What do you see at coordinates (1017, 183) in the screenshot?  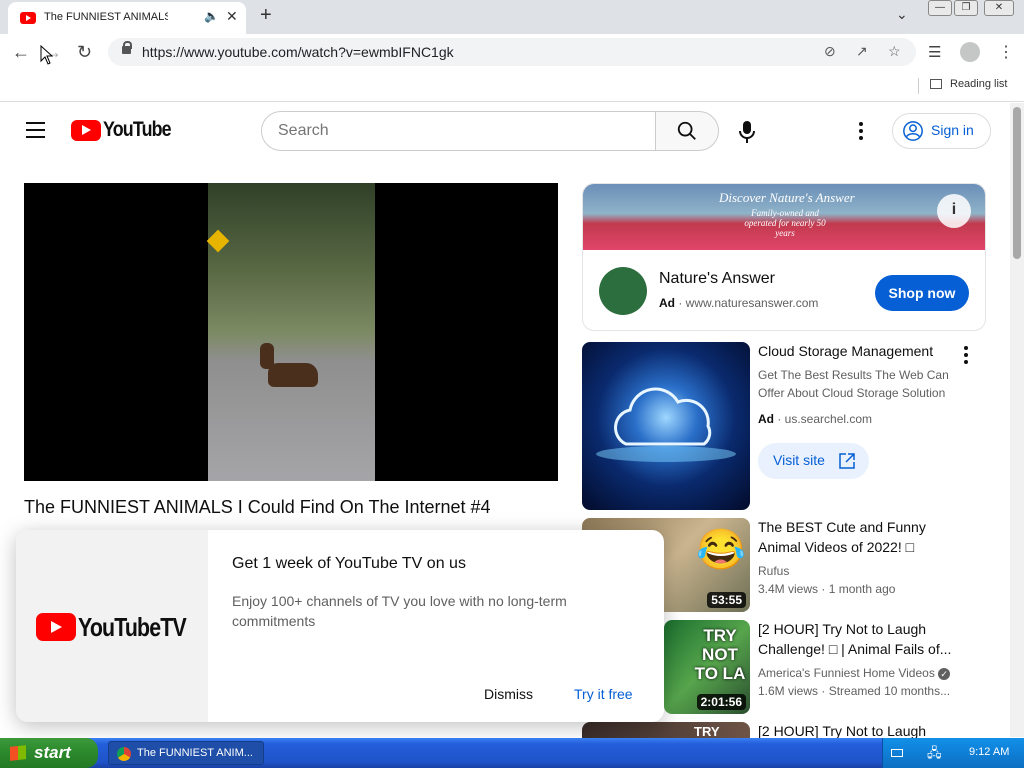 I see `scrollbar-thumb` at bounding box center [1017, 183].